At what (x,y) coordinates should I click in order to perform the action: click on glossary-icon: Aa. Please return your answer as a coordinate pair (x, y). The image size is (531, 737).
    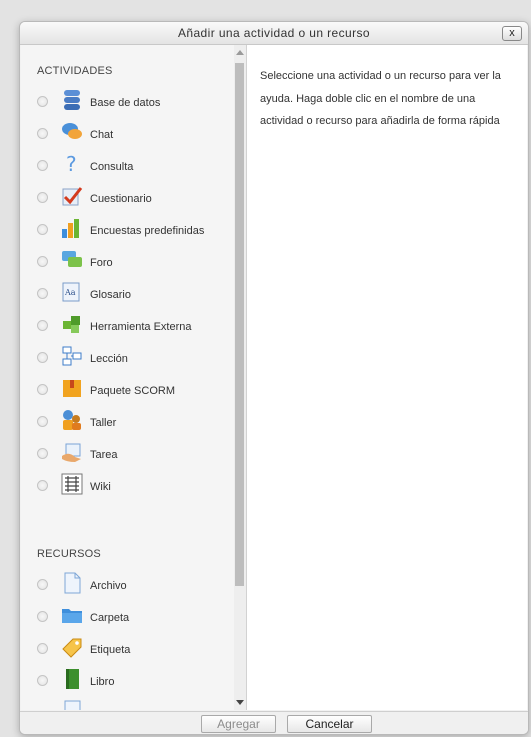
    Looking at the image, I should click on (71, 292).